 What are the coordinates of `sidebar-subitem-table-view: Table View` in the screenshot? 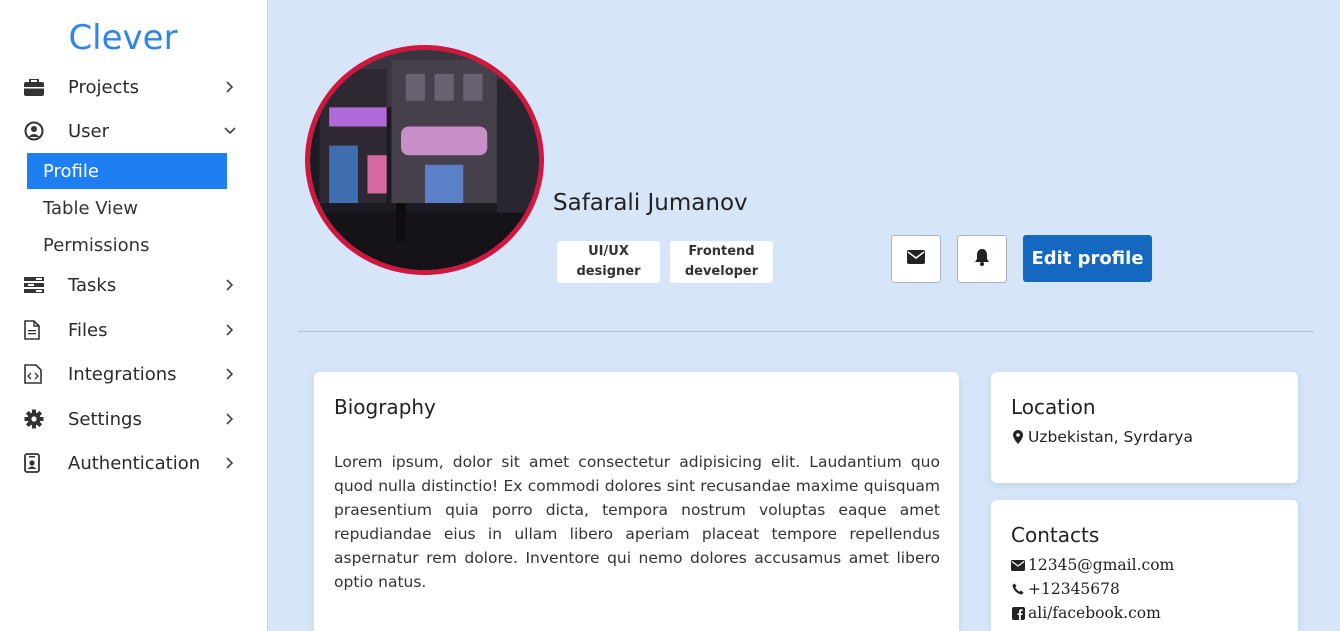 It's located at (127, 208).